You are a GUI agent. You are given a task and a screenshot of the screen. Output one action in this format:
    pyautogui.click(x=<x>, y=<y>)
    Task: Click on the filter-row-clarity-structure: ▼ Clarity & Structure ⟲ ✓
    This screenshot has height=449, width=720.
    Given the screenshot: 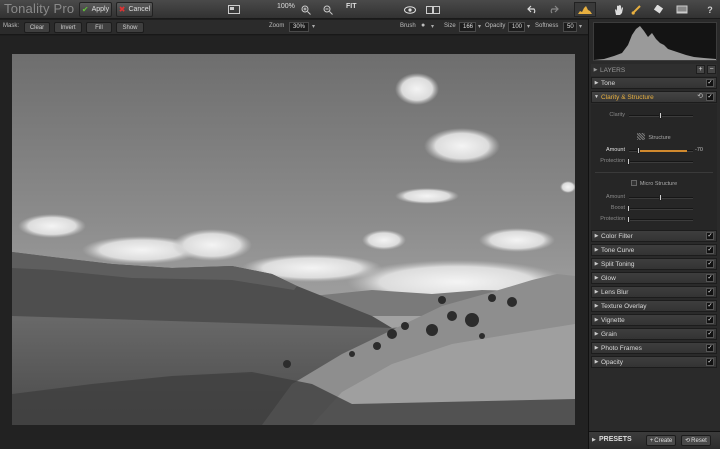 What is the action you would take?
    pyautogui.click(x=654, y=97)
    